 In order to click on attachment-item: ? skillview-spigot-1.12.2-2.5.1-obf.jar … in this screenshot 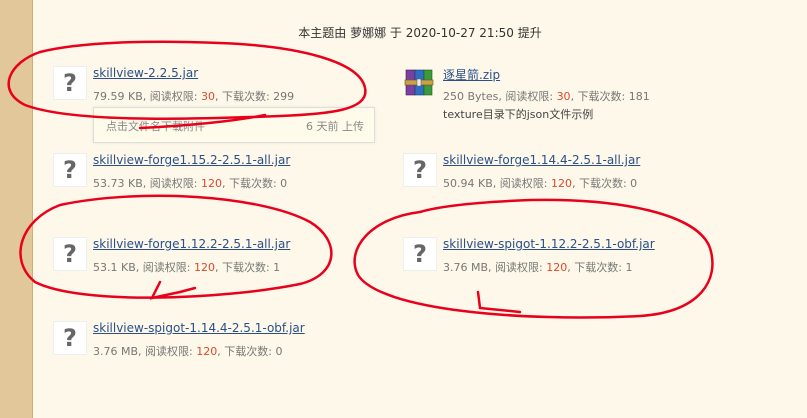, I will do `click(568, 264)`.